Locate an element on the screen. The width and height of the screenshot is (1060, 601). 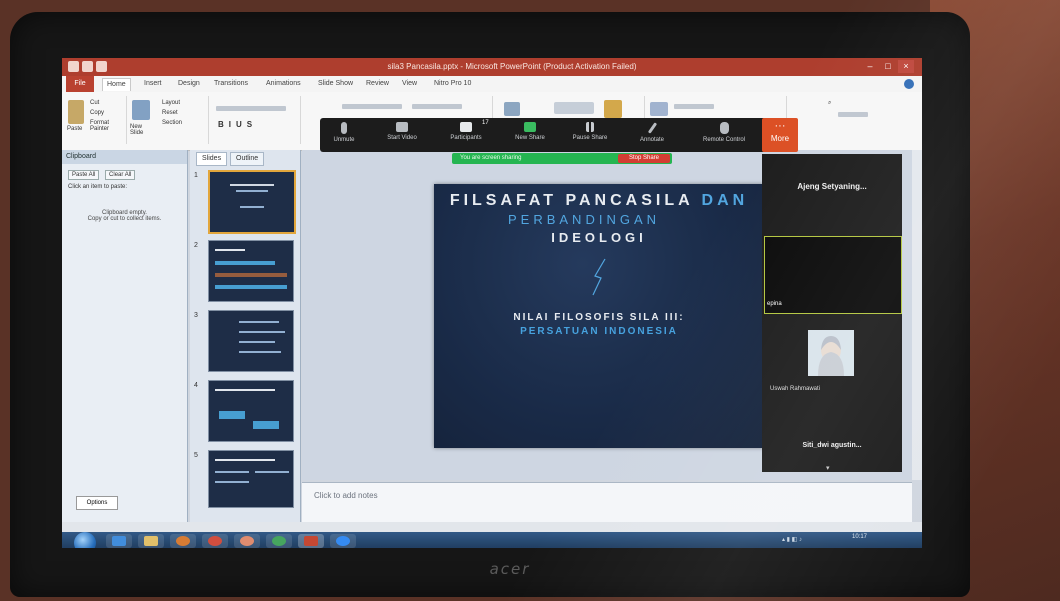
more-icon: ··· is located at coordinates (780, 126).